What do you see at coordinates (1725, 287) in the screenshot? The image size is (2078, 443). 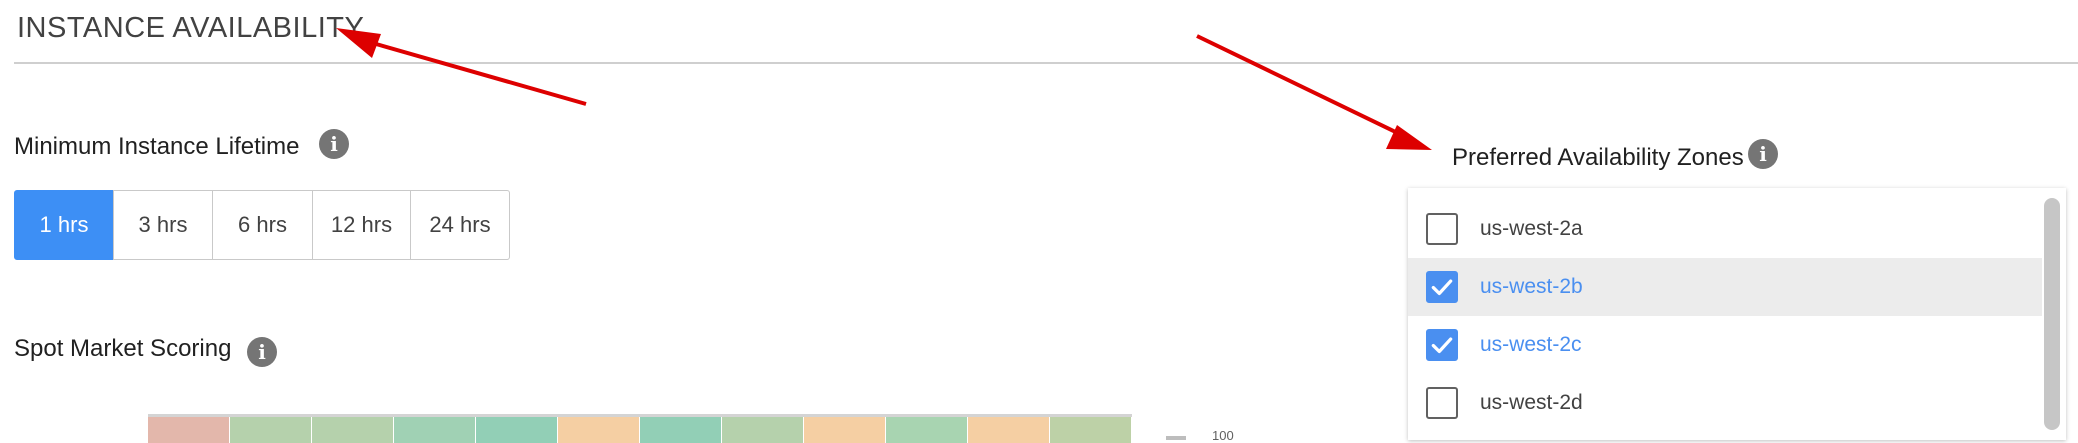 I see `zone-option-us-west-2b: us-west-2b` at bounding box center [1725, 287].